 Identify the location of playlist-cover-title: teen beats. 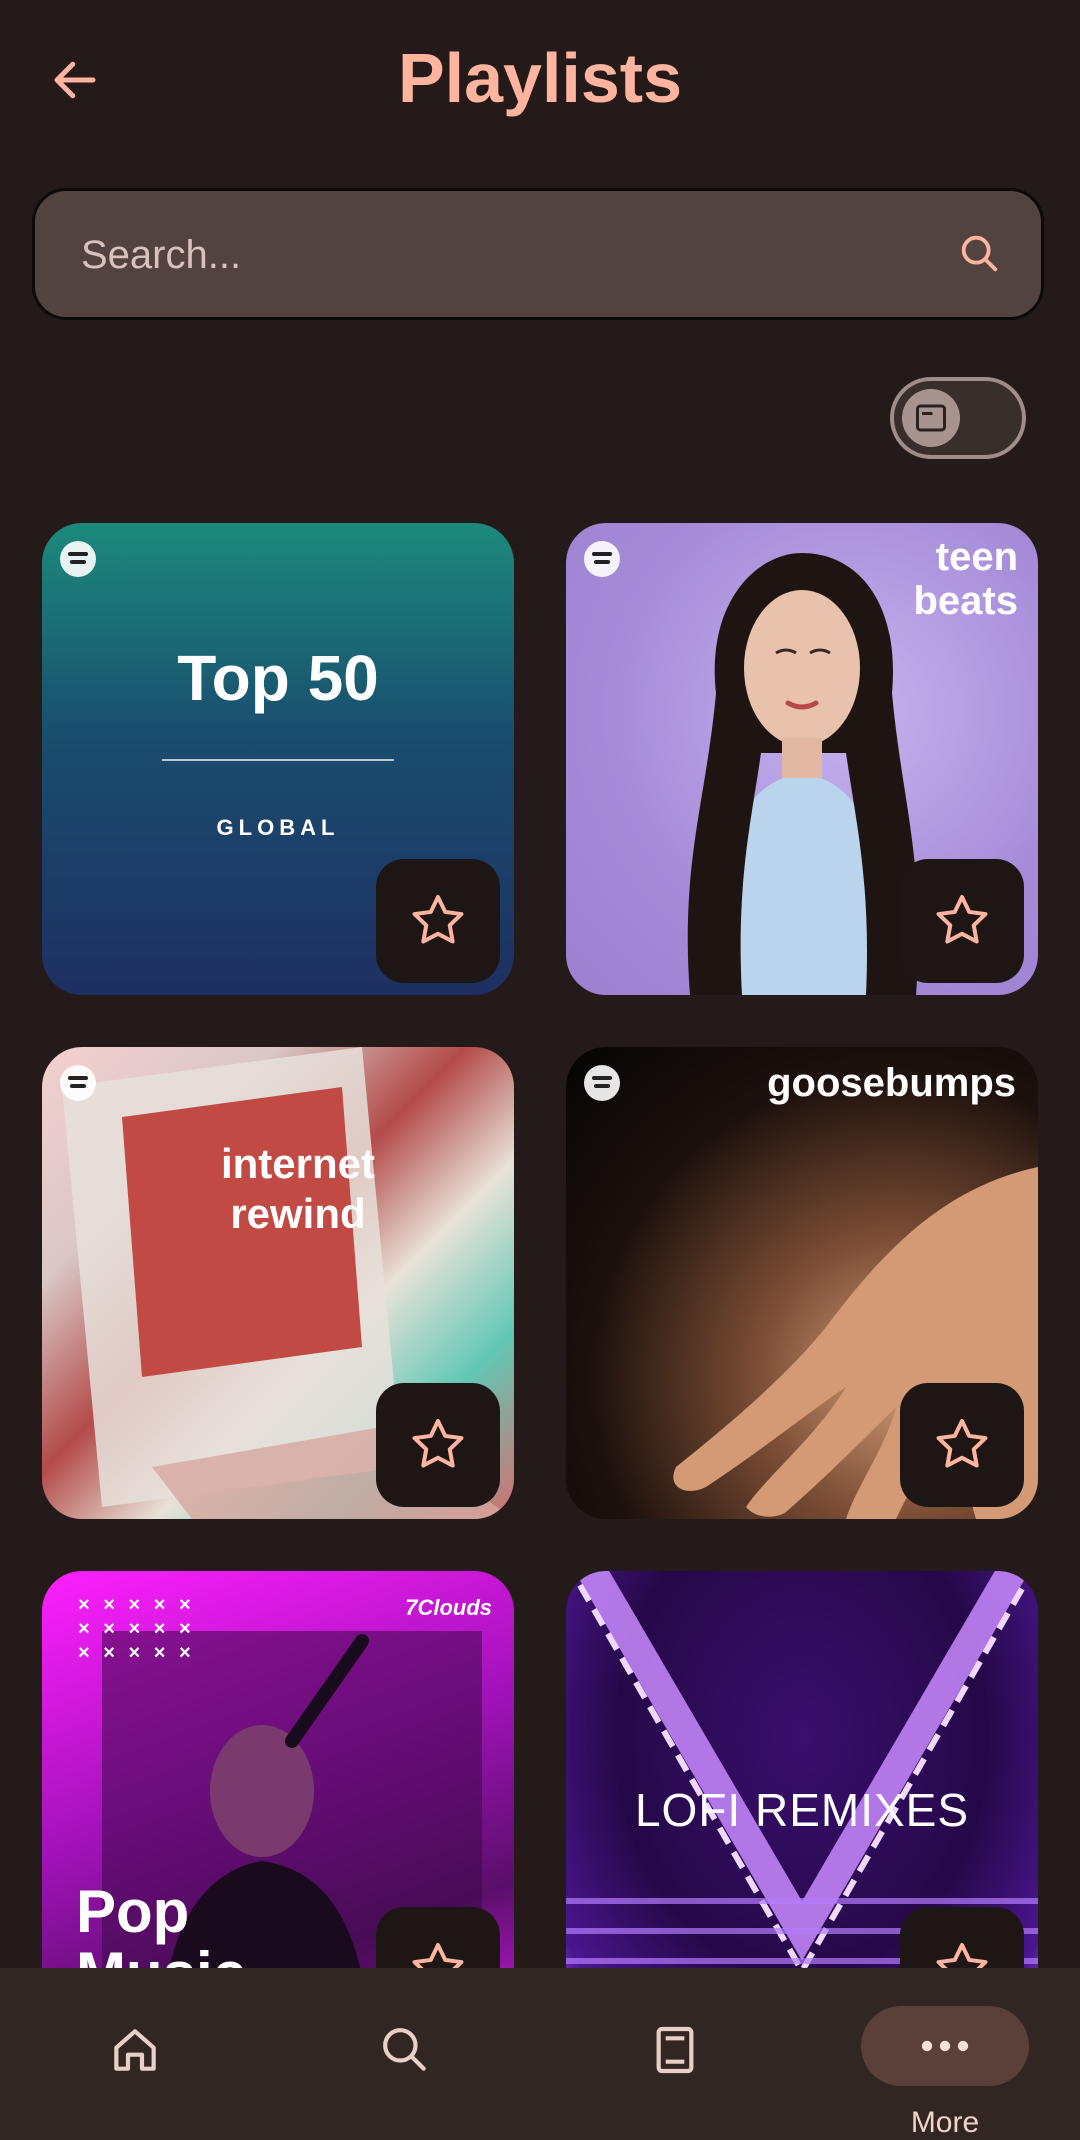
(966, 579).